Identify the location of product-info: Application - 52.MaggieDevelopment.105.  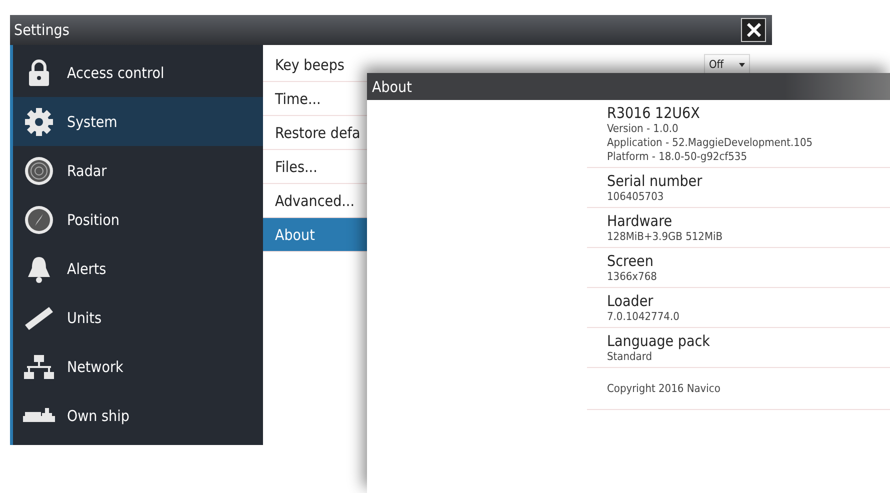
(710, 143).